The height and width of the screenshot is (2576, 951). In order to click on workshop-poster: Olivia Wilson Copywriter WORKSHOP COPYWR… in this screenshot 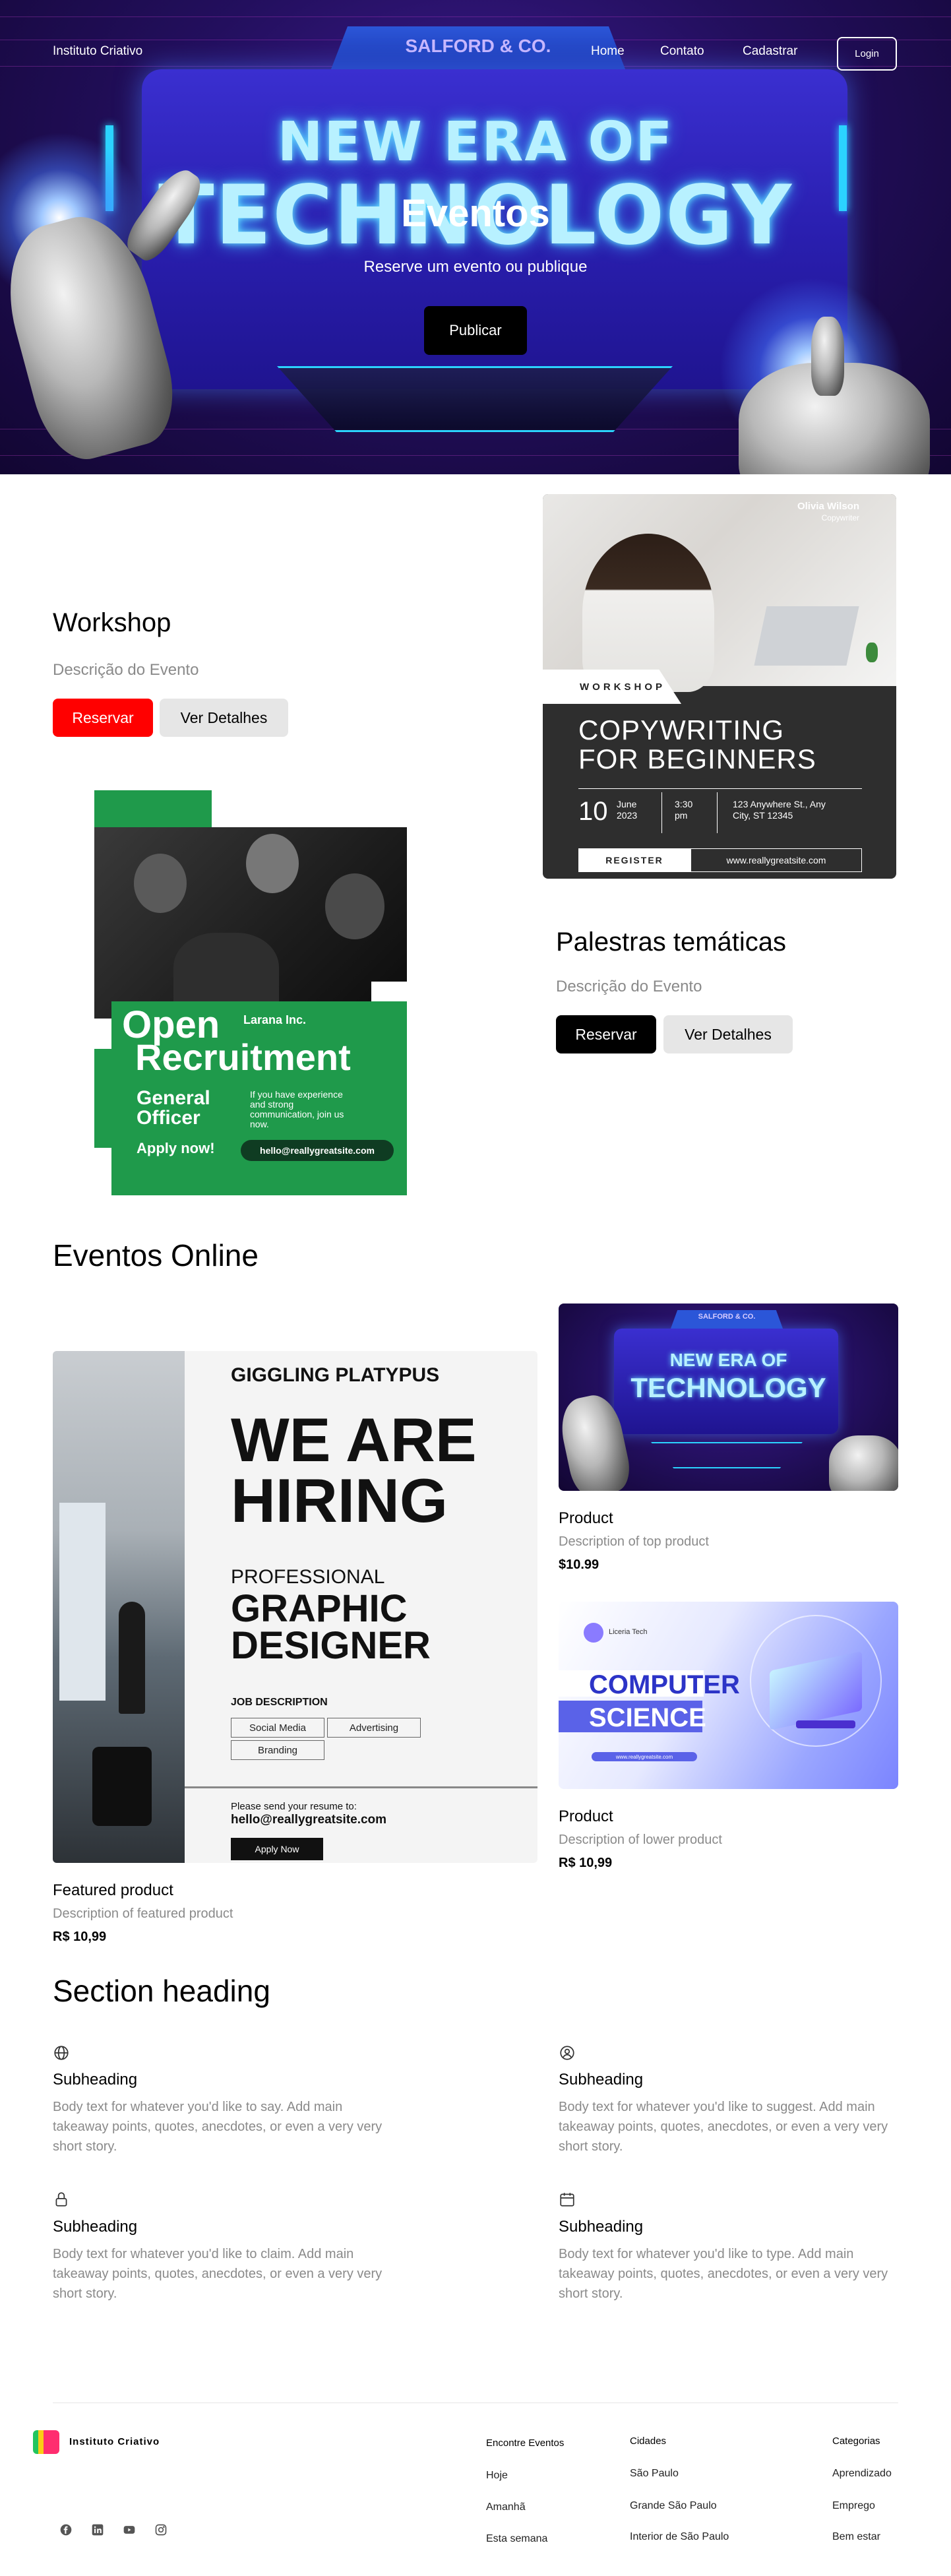, I will do `click(719, 687)`.